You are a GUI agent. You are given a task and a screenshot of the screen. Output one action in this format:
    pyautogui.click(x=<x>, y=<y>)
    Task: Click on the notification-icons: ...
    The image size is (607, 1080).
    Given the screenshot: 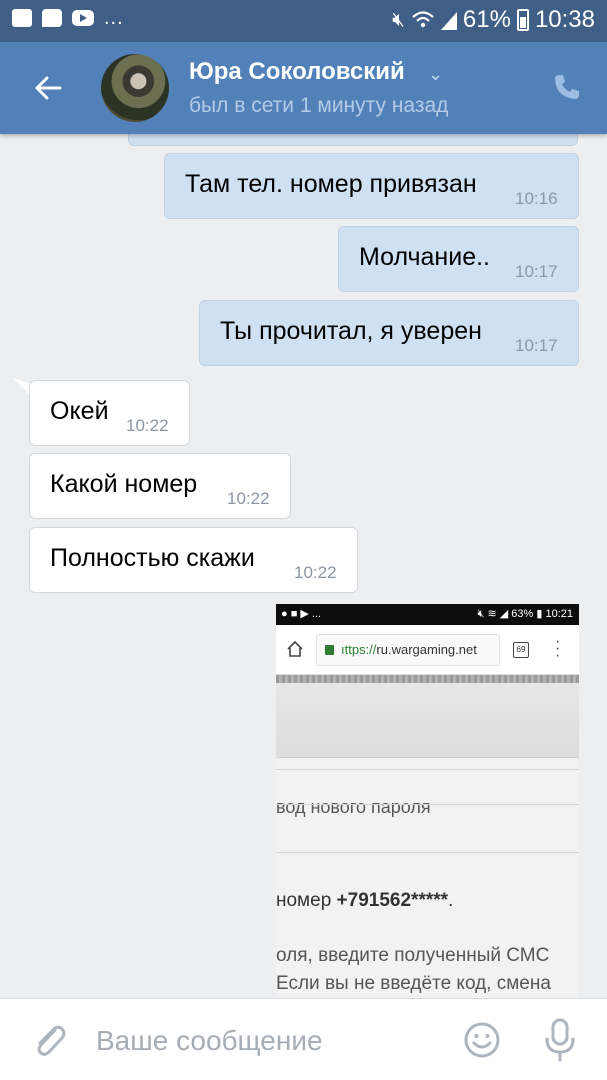 What is the action you would take?
    pyautogui.click(x=68, y=18)
    